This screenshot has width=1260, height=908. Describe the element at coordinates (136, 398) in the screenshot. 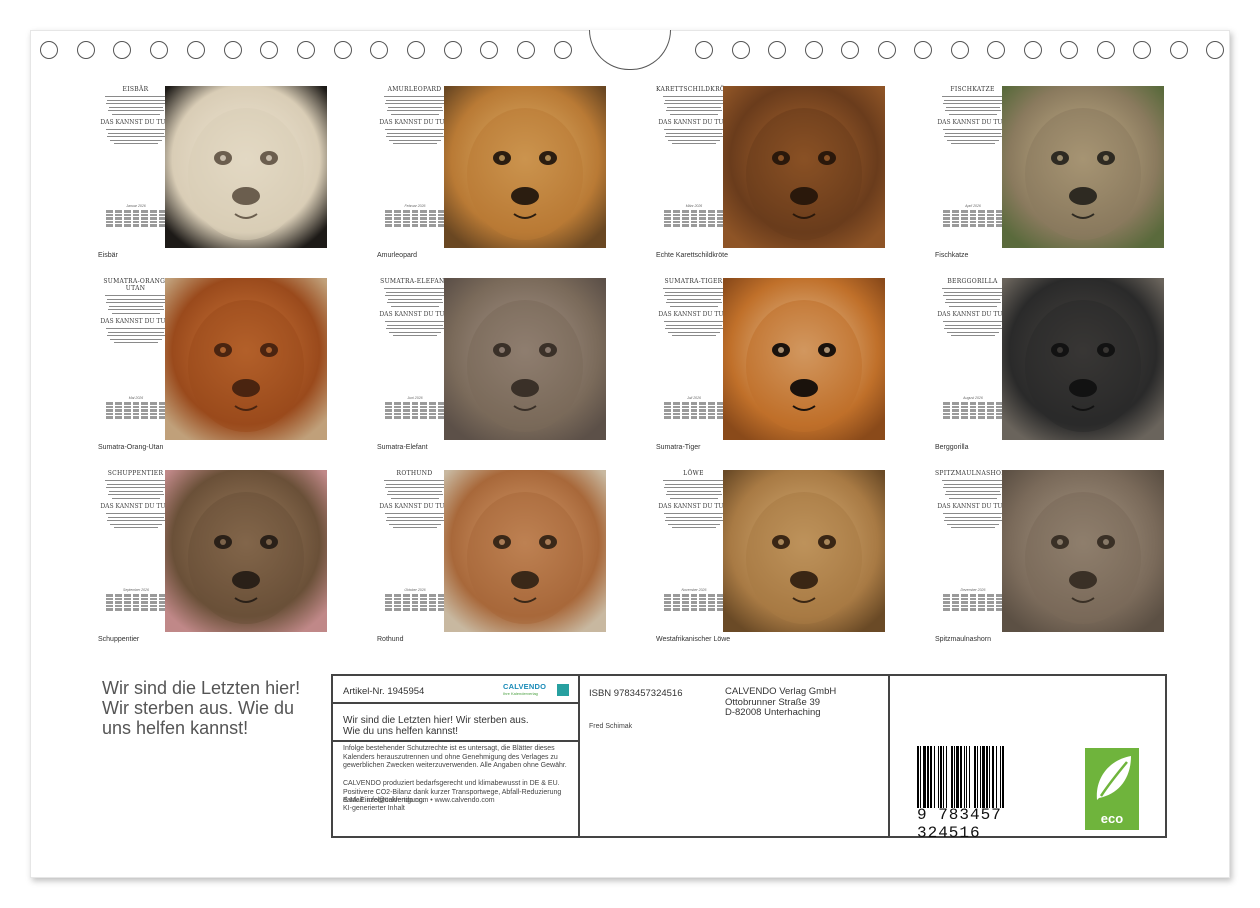

I see `calendar-month: Mai 2026` at that location.